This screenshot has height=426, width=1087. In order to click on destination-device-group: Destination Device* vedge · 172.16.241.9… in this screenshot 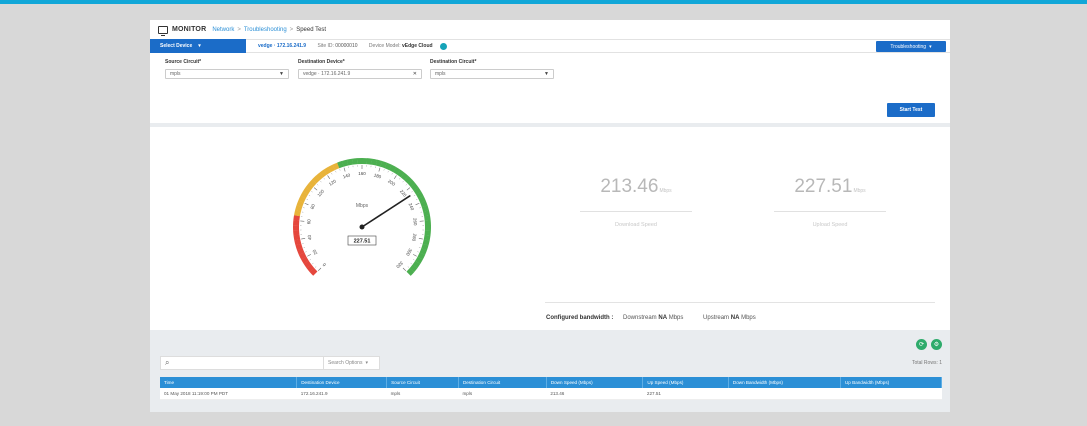, I will do `click(360, 69)`.